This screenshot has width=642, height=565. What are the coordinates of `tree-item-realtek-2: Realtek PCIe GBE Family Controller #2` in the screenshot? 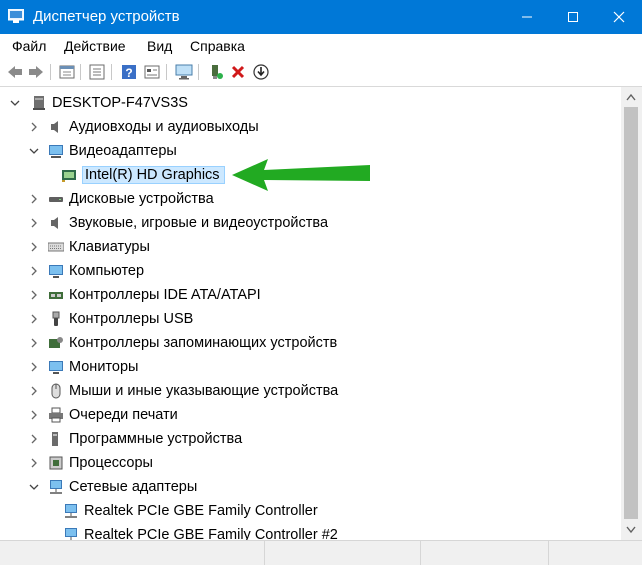 It's located at (200, 532).